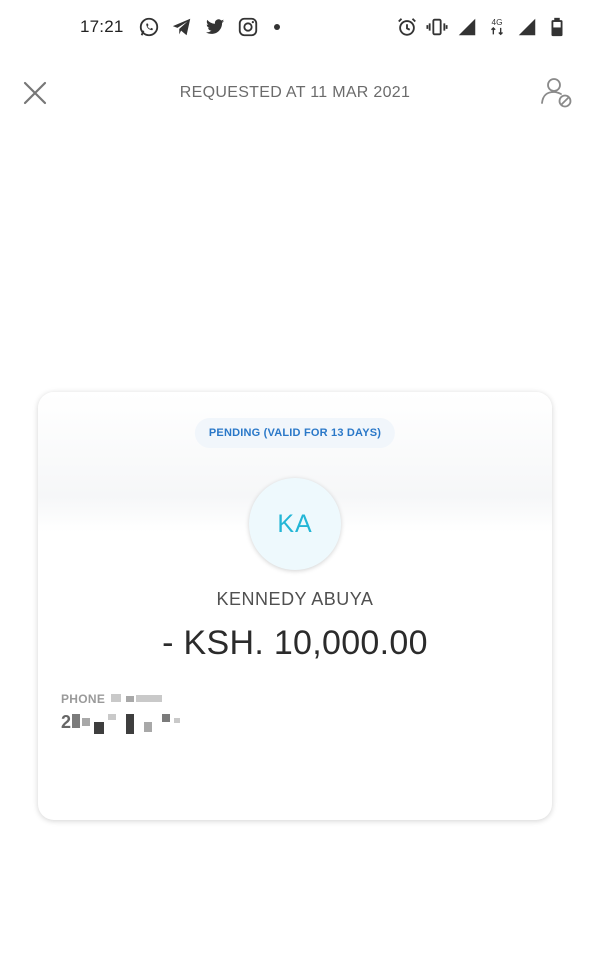  Describe the element at coordinates (482, 27) in the screenshot. I see `system-icons: 4G` at that location.